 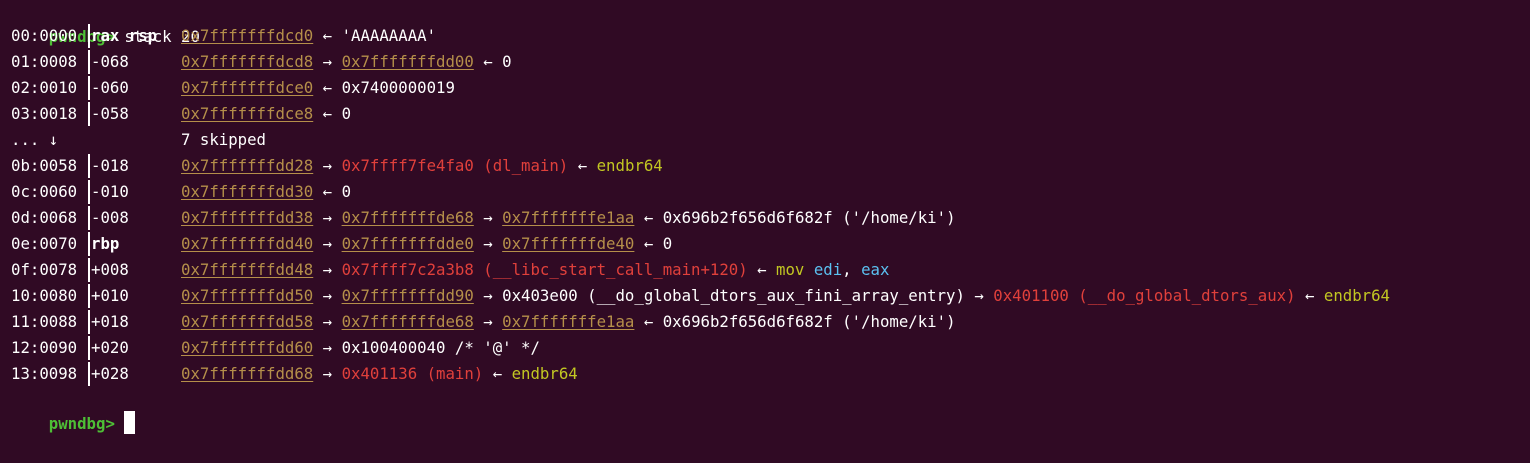 I want to click on register-label: rbp, so click(x=105, y=243).